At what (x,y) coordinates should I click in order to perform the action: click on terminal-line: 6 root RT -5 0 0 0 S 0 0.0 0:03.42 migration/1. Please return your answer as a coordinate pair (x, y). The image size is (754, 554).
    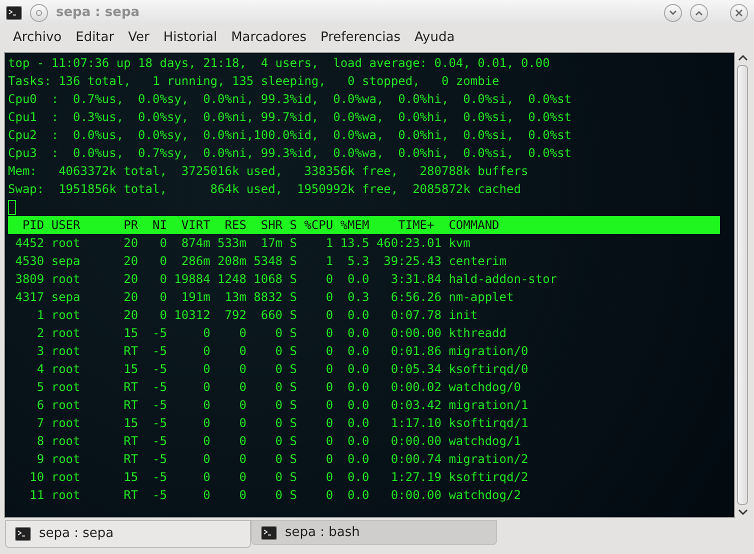
    Looking at the image, I should click on (283, 405).